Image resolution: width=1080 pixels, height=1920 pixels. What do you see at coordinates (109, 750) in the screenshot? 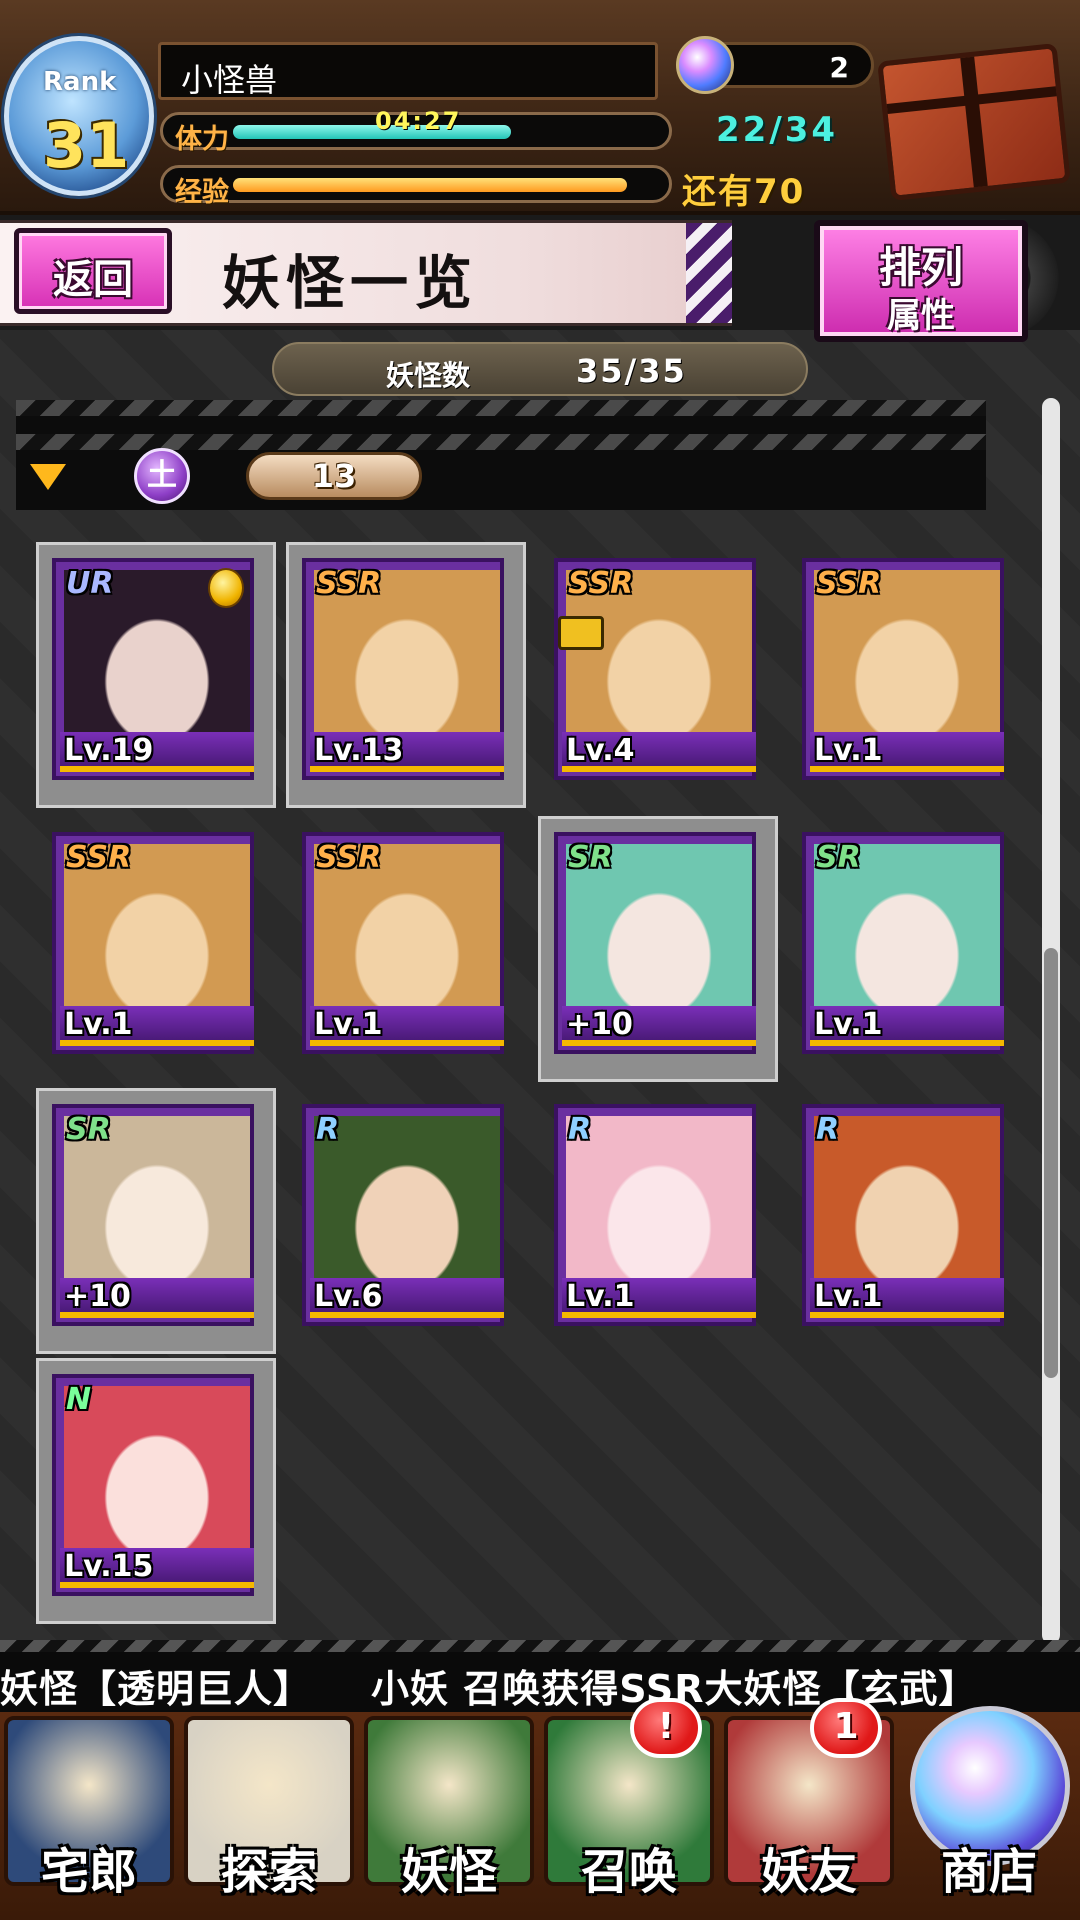
I see `card-level: Lv.19` at bounding box center [109, 750].